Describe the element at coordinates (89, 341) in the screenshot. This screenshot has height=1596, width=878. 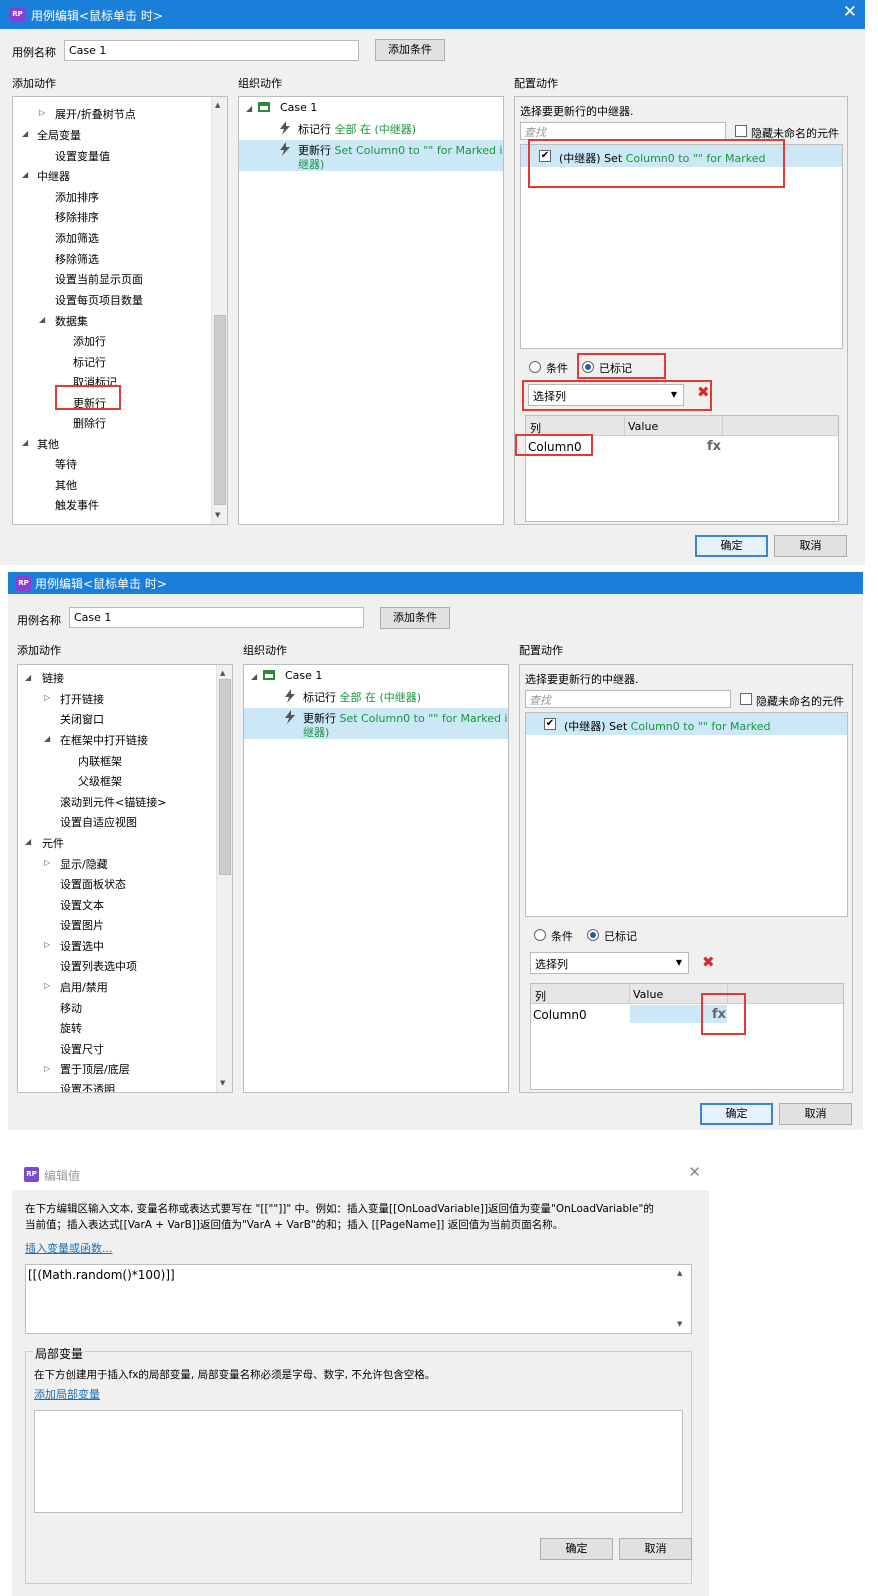
I see `tree-item: 添加行` at that location.